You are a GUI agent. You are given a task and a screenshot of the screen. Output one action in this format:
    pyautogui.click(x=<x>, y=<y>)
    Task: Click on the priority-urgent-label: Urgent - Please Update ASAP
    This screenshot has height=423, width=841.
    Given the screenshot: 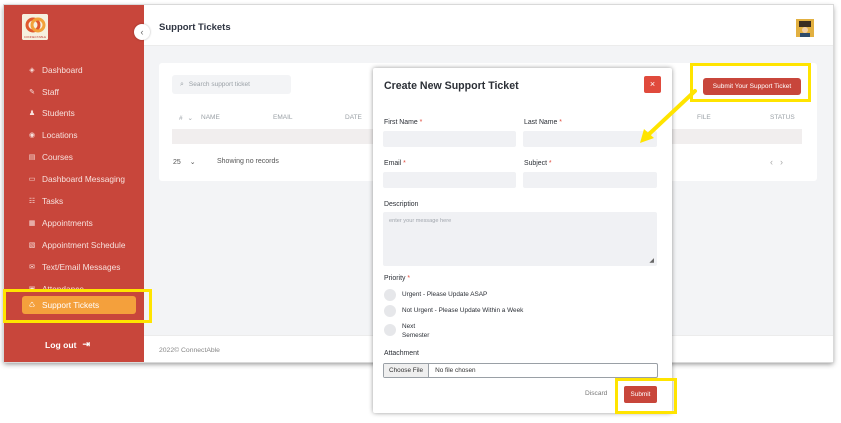 What is the action you would take?
    pyautogui.click(x=445, y=294)
    